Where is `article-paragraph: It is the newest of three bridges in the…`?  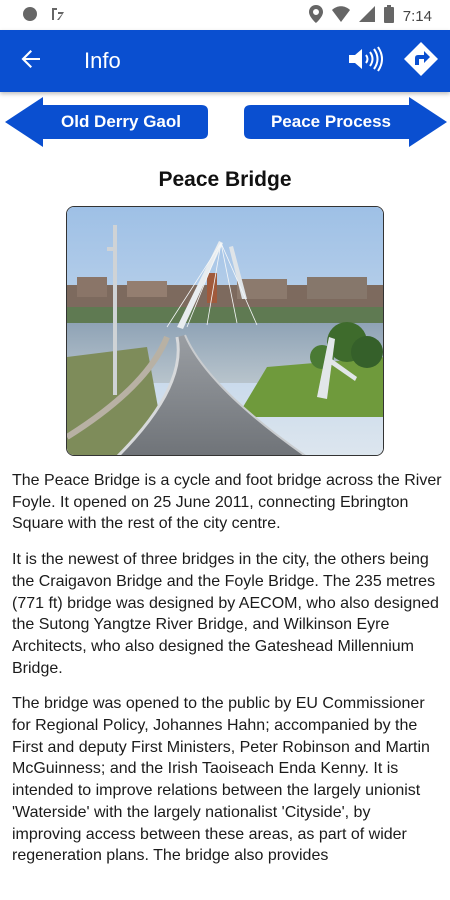
article-paragraph: It is the newest of three bridges in the… is located at coordinates (225, 614).